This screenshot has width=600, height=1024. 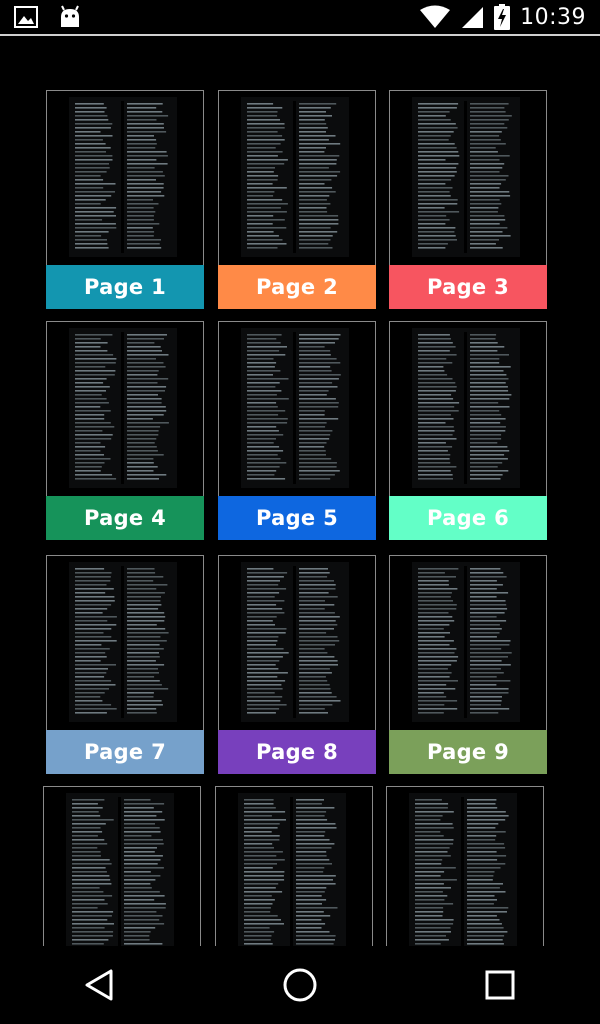 What do you see at coordinates (468, 752) in the screenshot?
I see `page-label: Page 9` at bounding box center [468, 752].